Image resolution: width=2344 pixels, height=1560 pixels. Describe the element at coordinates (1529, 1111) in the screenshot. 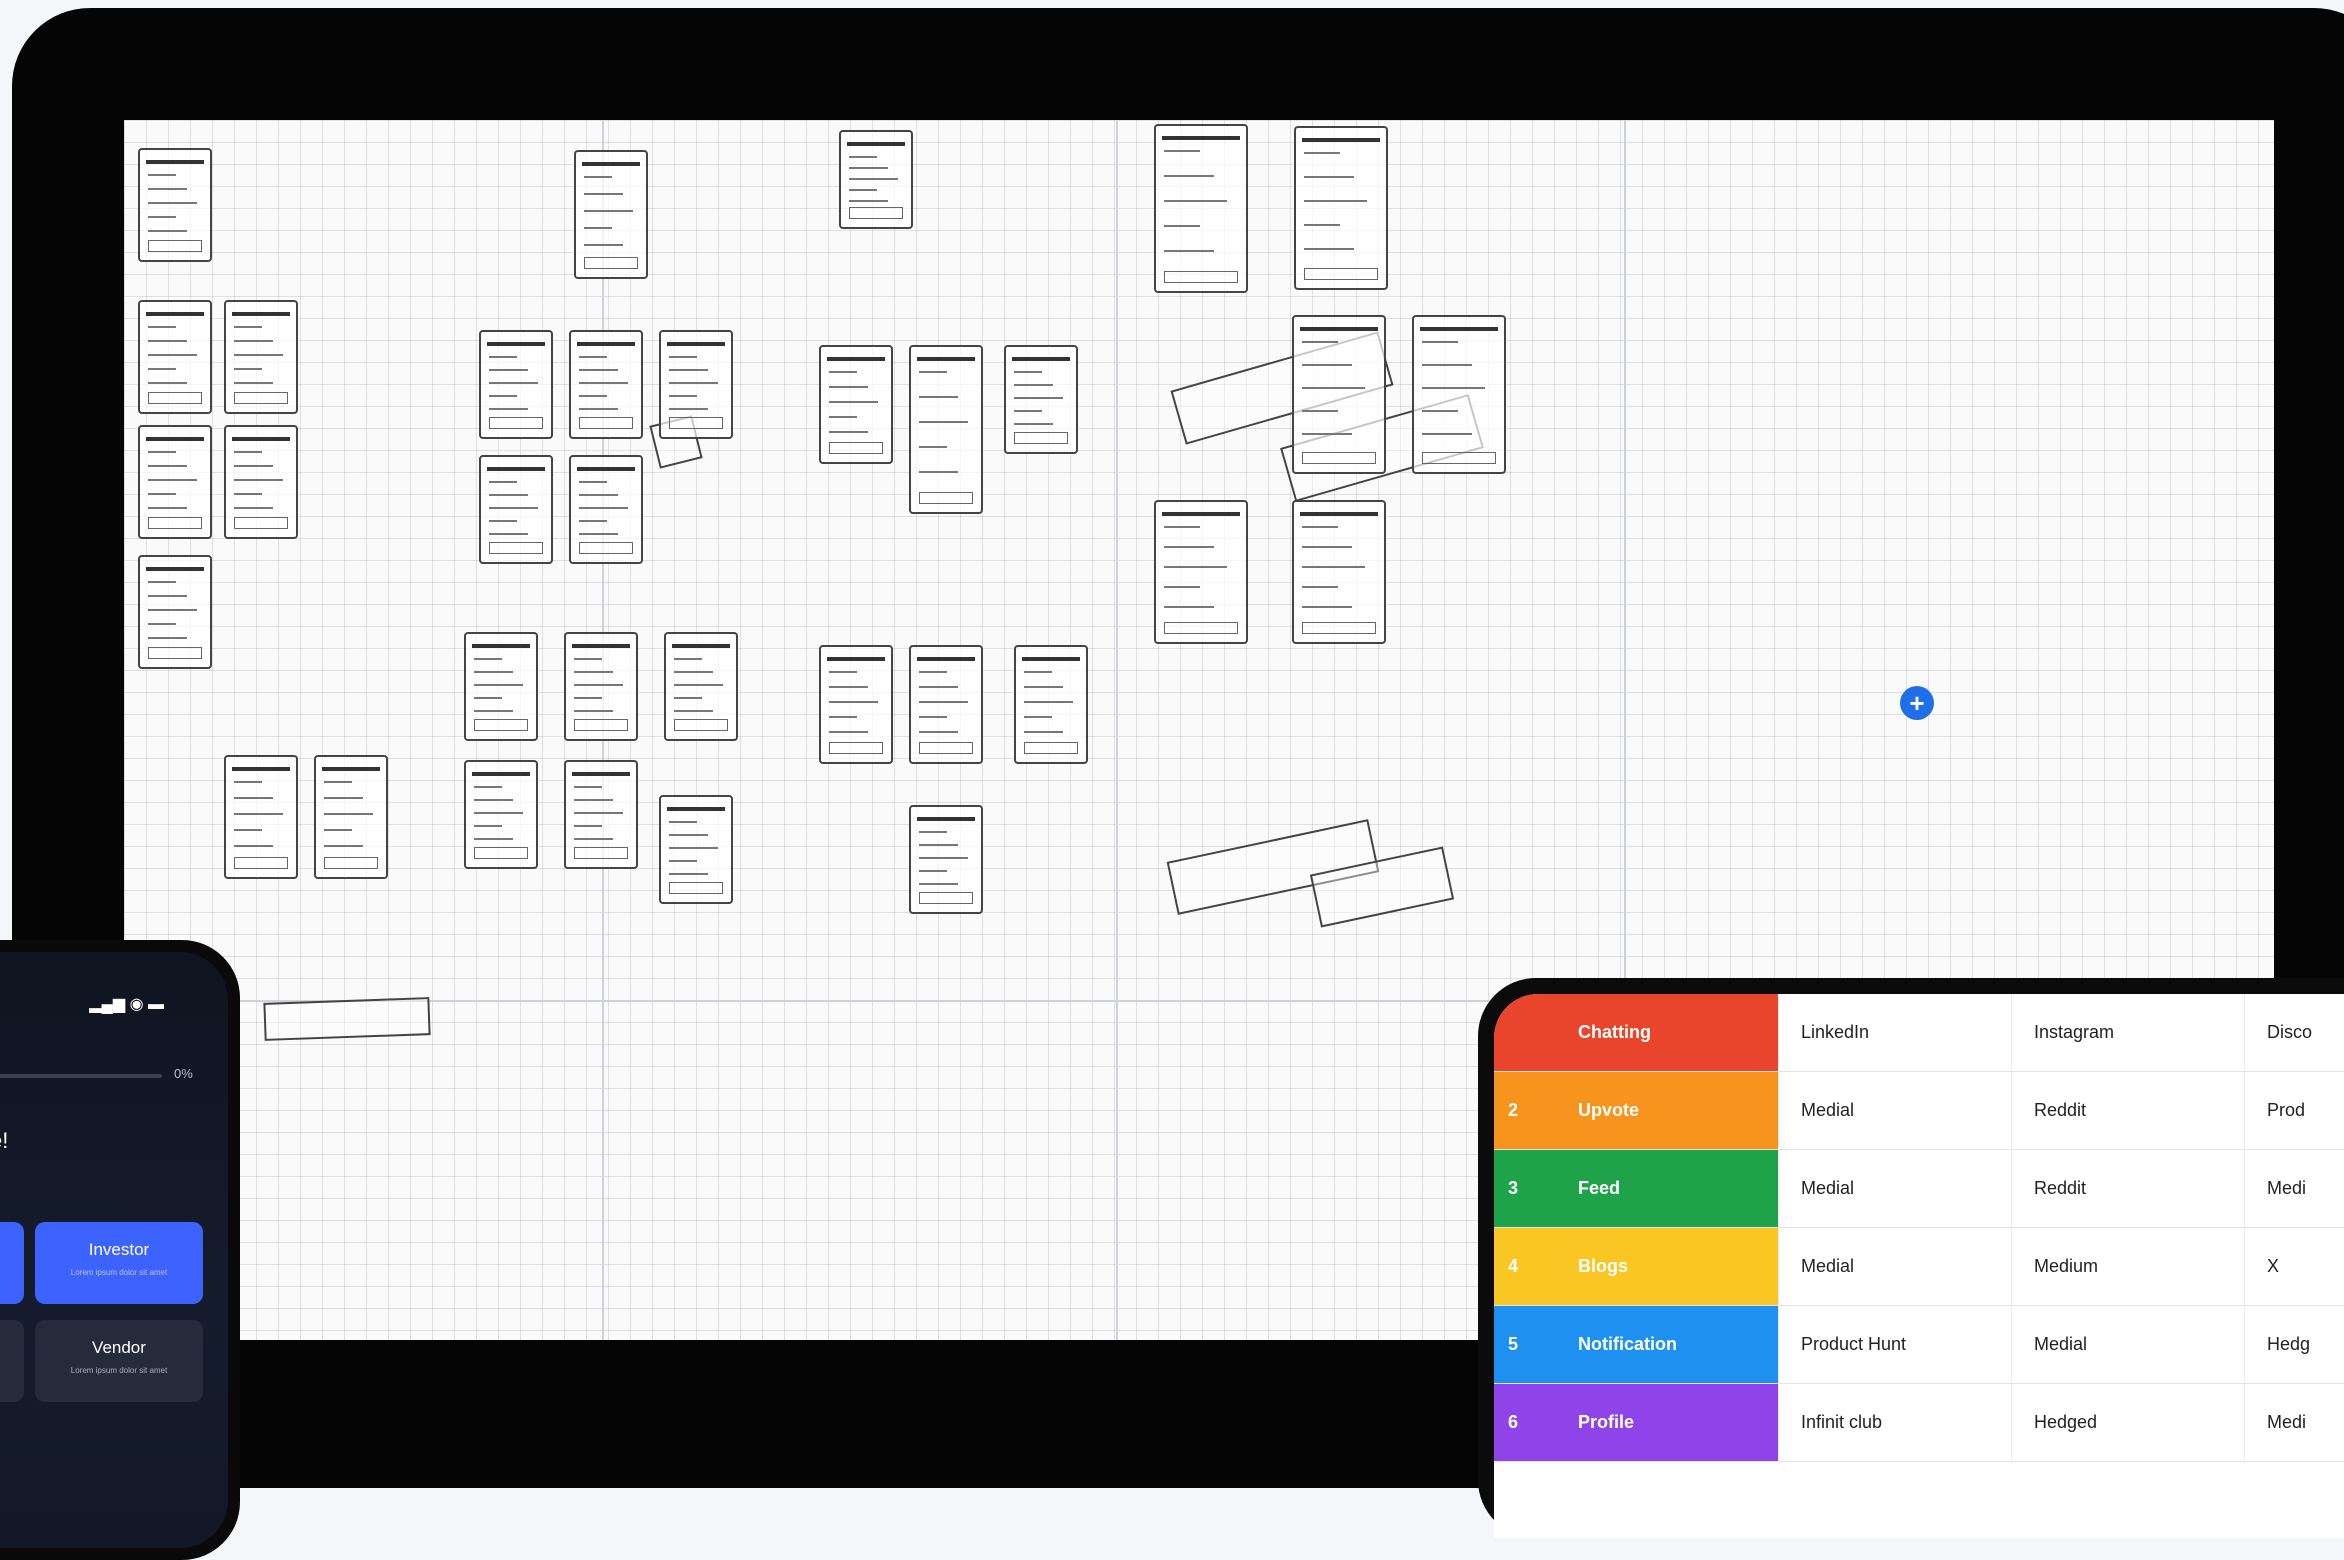

I see `row-number: 2` at that location.